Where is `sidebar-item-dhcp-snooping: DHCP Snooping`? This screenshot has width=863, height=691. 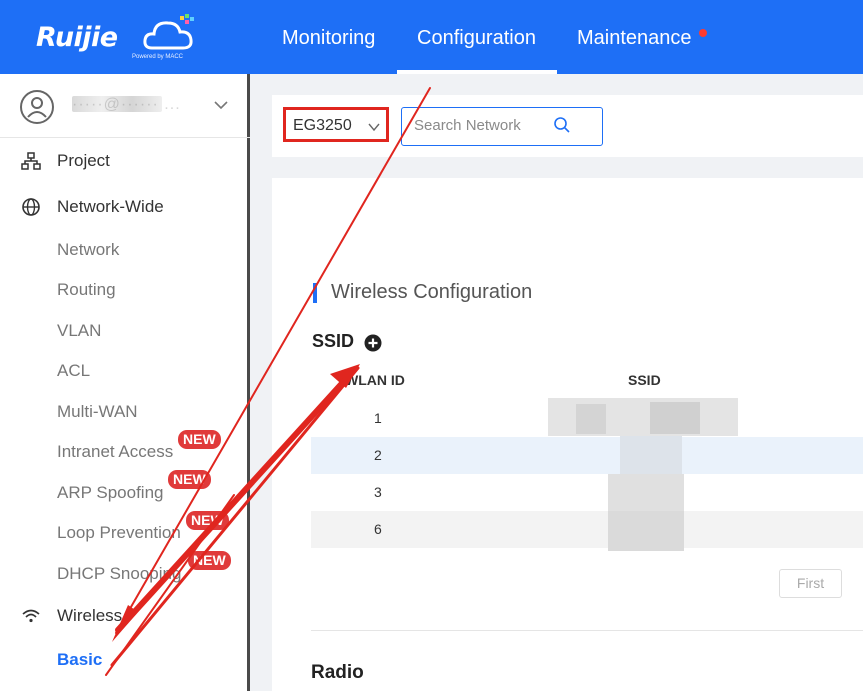
sidebar-item-dhcp-snooping: DHCP Snooping is located at coordinates (119, 574).